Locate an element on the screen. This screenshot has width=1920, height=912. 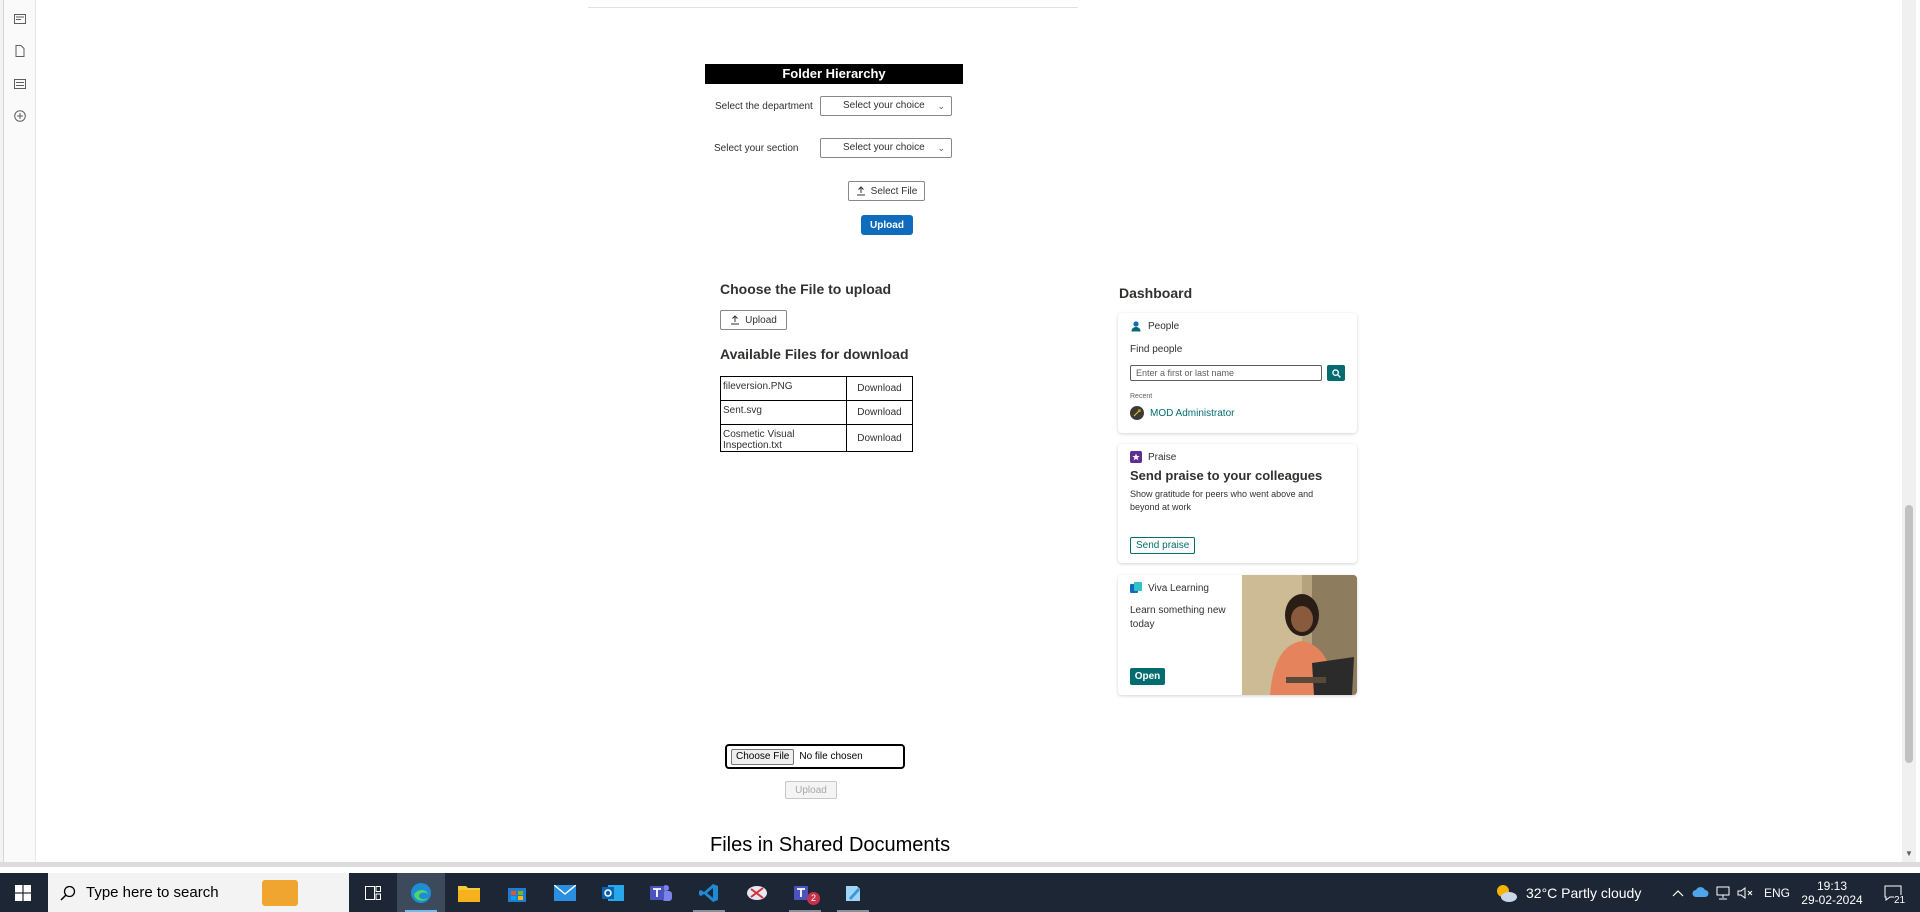
table-row: Cosmetic Visual Inspection.txt Download is located at coordinates (816, 438).